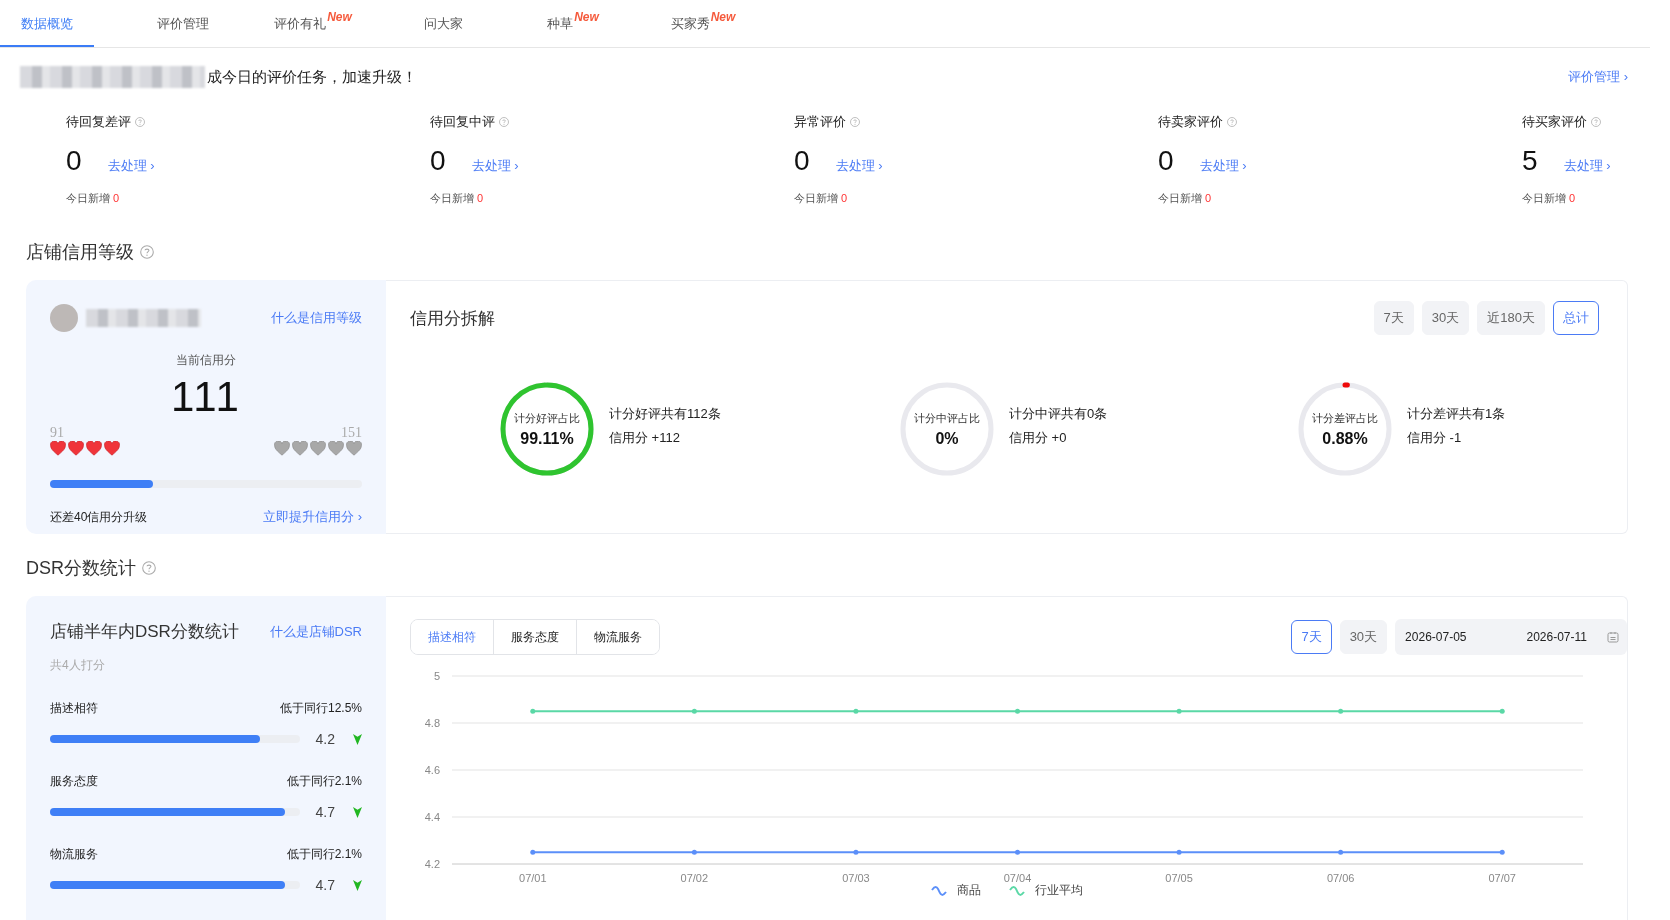 The image size is (1670, 920). I want to click on dsr-name: 物流服务, so click(74, 854).